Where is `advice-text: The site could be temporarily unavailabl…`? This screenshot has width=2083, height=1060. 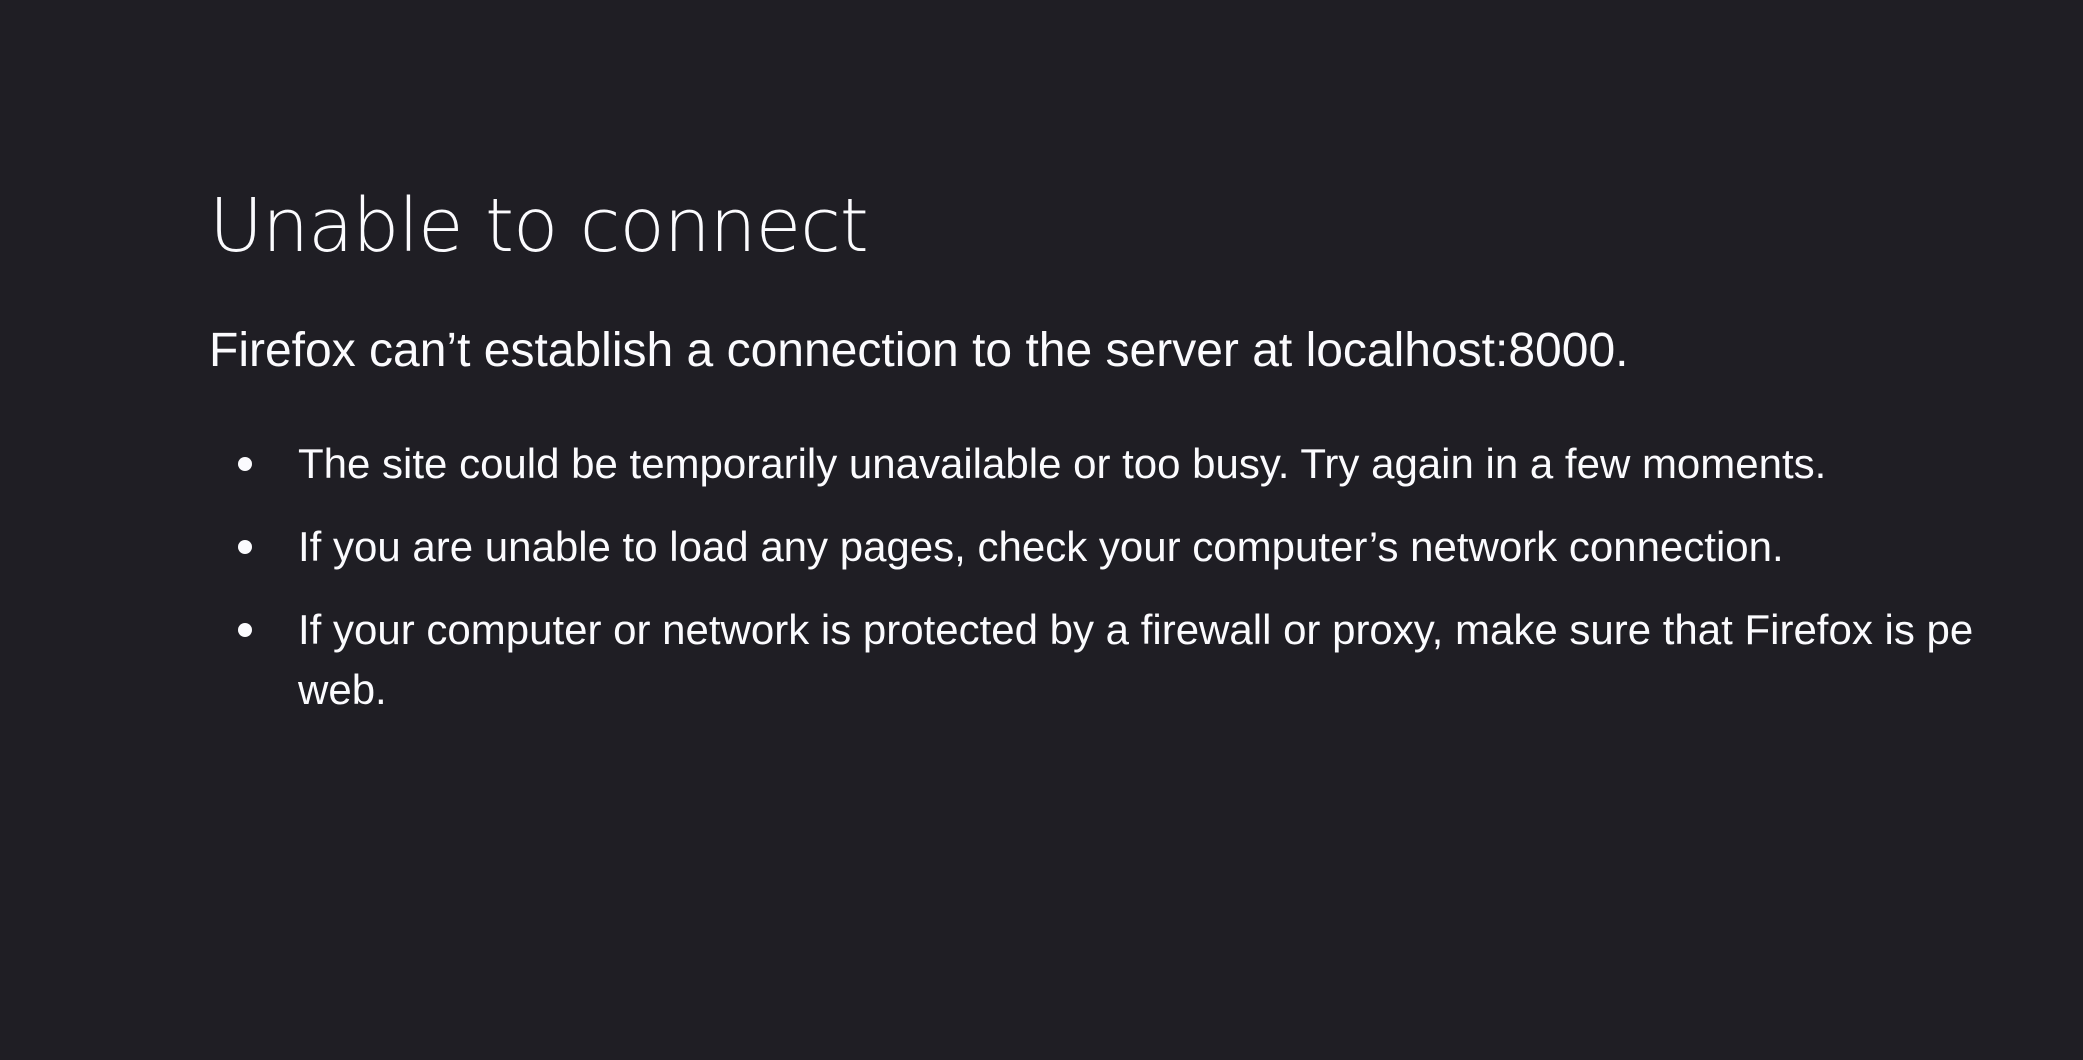 advice-text: The site could be temporarily unavailabl… is located at coordinates (1062, 463).